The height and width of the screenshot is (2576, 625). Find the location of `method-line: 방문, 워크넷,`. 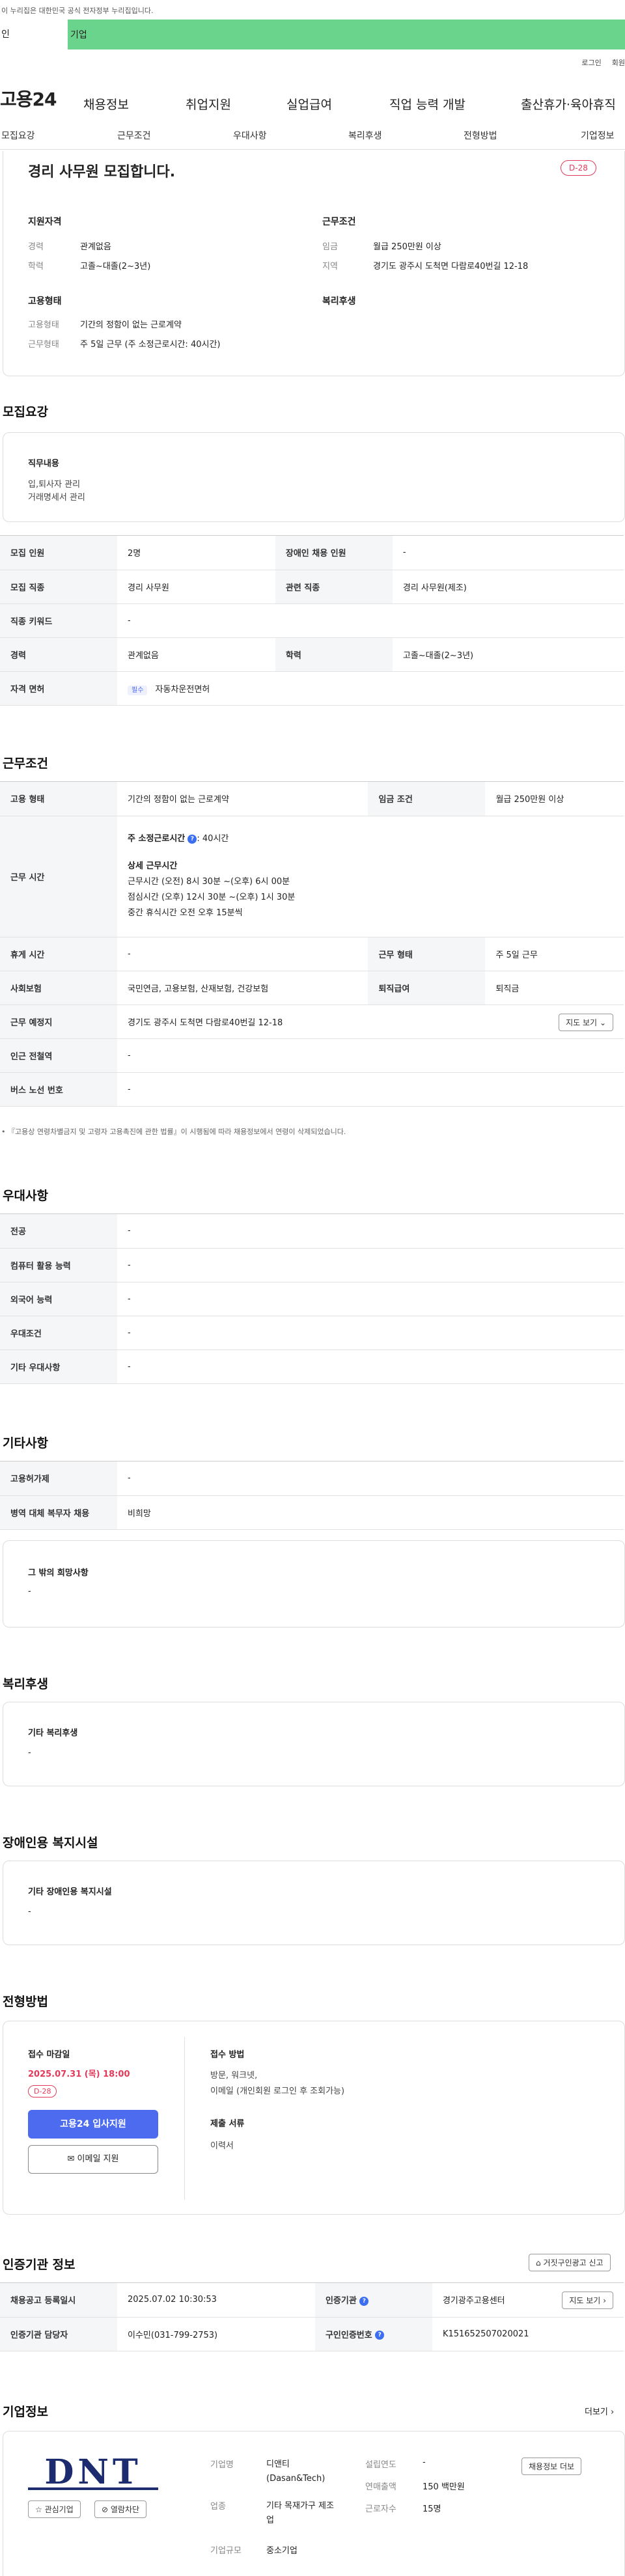

method-line: 방문, 워크넷, is located at coordinates (234, 2076).